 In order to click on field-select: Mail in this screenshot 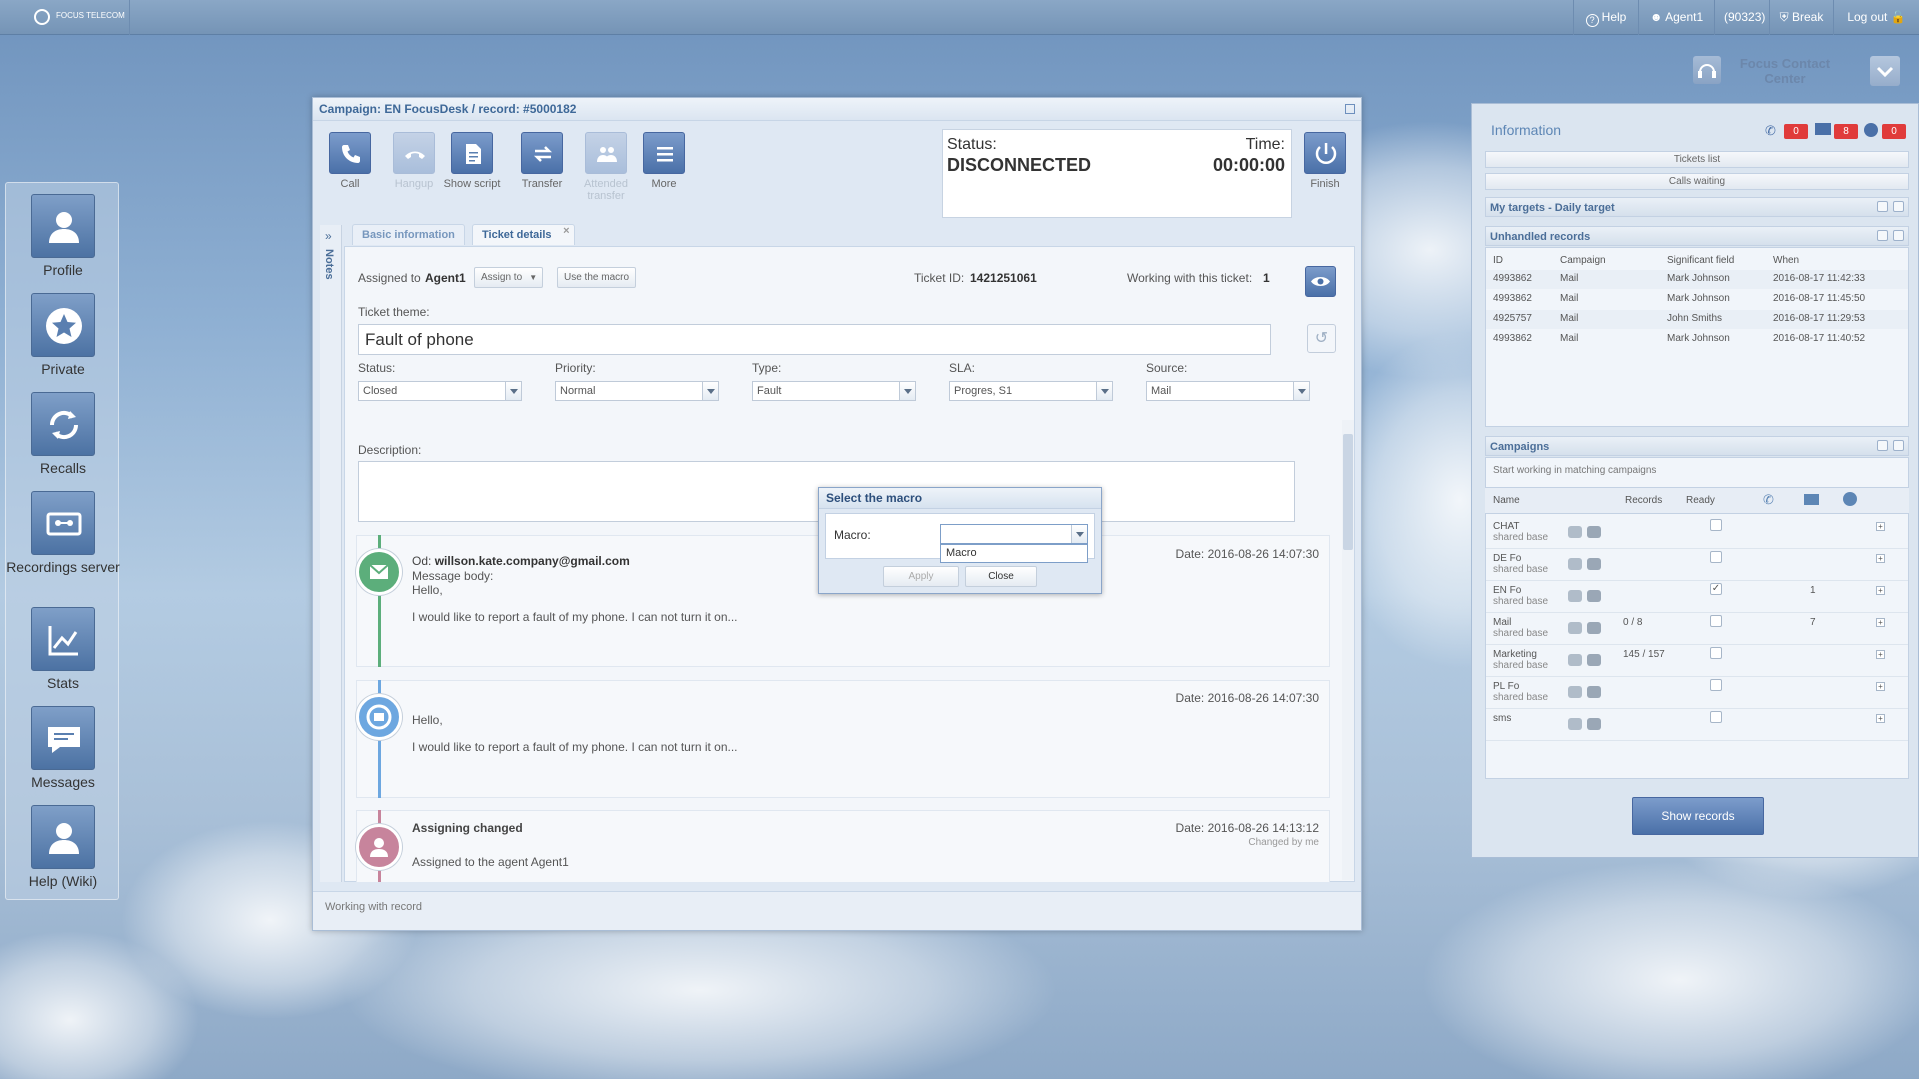, I will do `click(1228, 391)`.